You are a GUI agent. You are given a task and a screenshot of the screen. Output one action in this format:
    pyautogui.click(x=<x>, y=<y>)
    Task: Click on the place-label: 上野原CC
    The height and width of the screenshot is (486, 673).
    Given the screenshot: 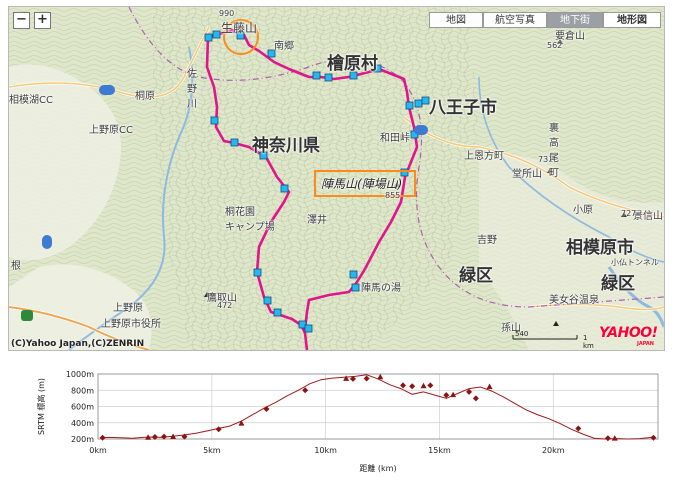 What is the action you would take?
    pyautogui.click(x=111, y=130)
    